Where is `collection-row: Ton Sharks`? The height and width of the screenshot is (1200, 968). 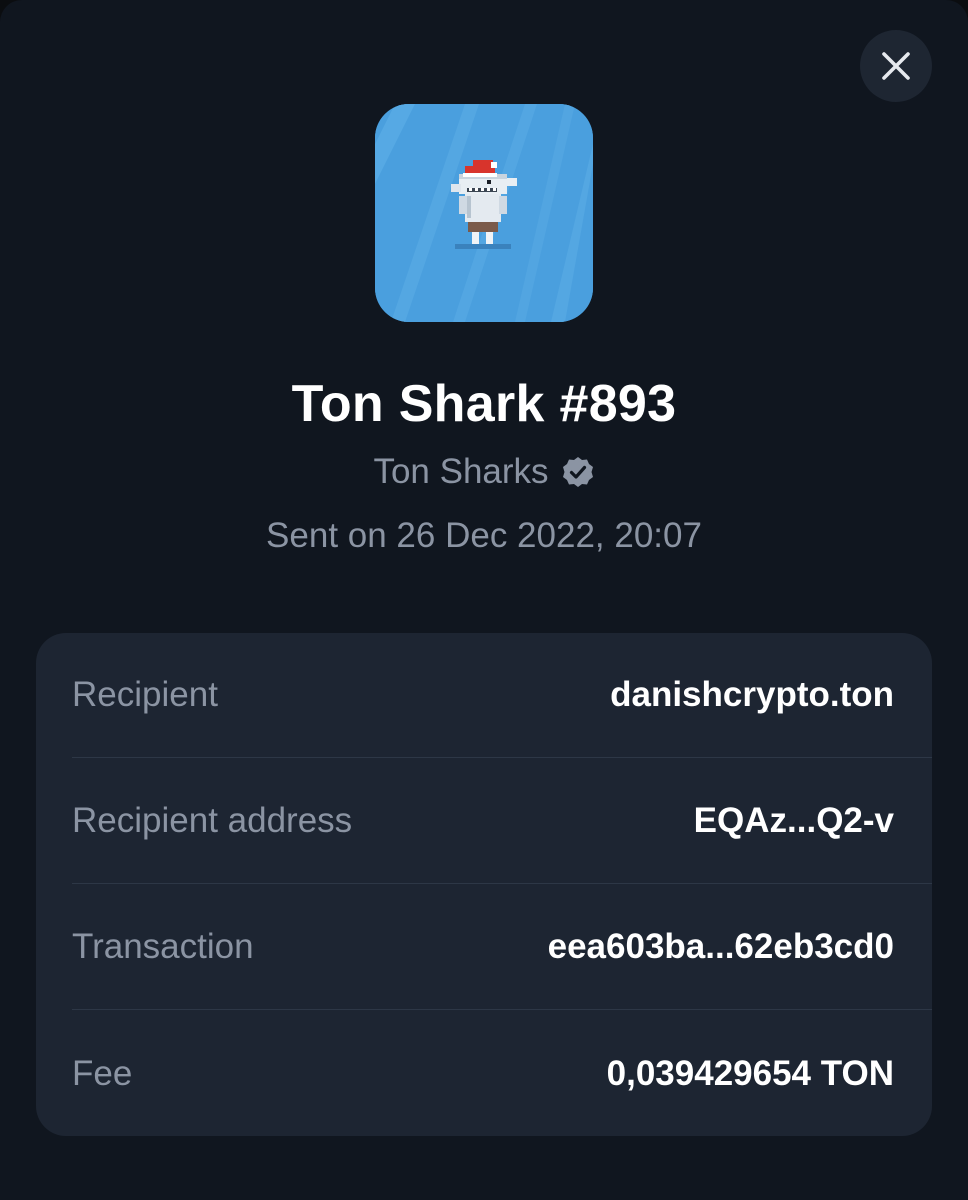
collection-row: Ton Sharks is located at coordinates (484, 472).